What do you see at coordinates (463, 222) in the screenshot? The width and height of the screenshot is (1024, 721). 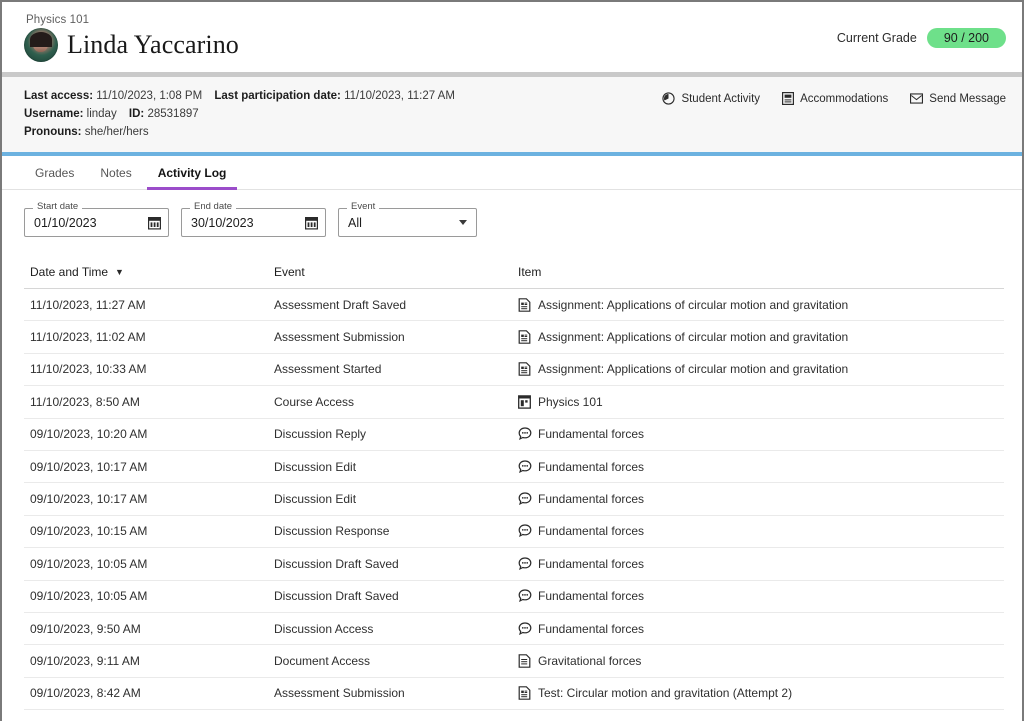 I see `chevron-down-icon` at bounding box center [463, 222].